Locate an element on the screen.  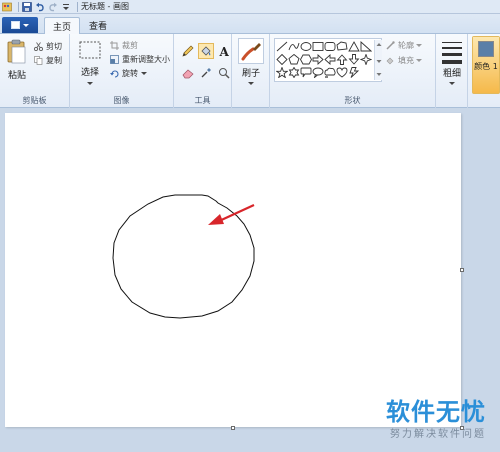
rounded-rectangle-shape-icon is located at coordinates (330, 46).